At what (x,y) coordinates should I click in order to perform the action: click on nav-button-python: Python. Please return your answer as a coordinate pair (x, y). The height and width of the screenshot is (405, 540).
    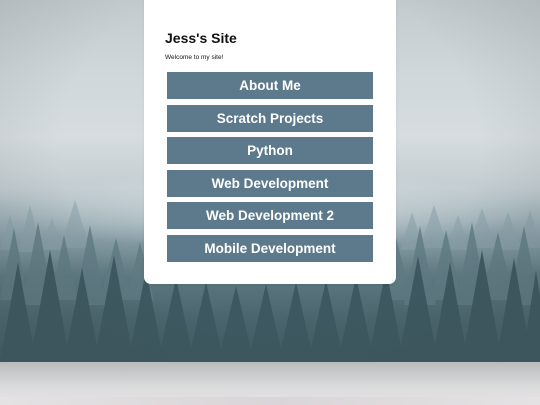
    Looking at the image, I should click on (270, 150).